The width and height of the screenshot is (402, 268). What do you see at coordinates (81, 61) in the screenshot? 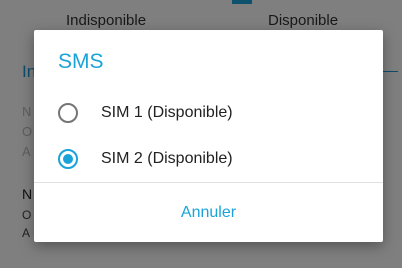
I see `dialog-title: SMS` at bounding box center [81, 61].